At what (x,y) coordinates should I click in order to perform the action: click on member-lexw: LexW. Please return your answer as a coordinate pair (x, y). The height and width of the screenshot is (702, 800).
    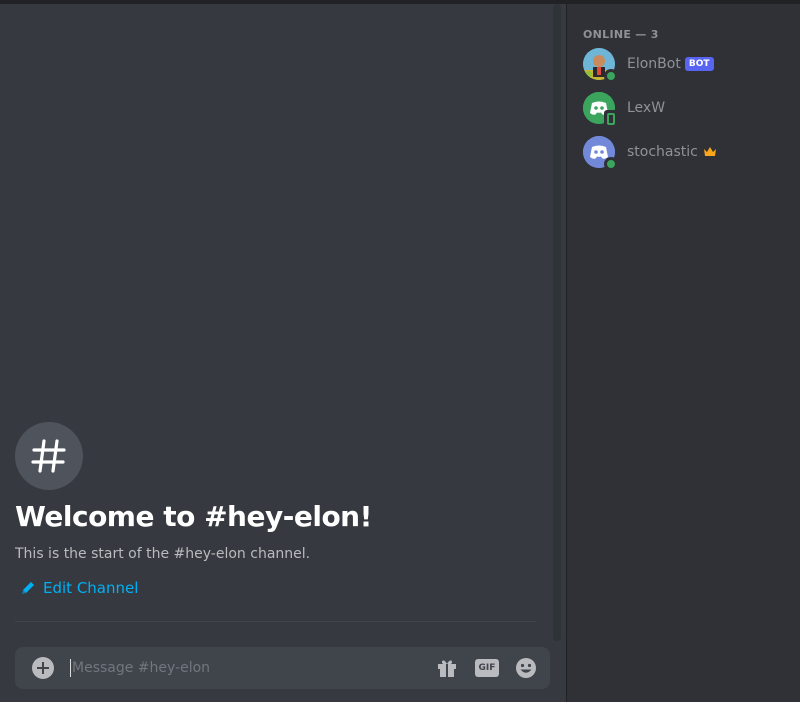
    Looking at the image, I should click on (688, 109).